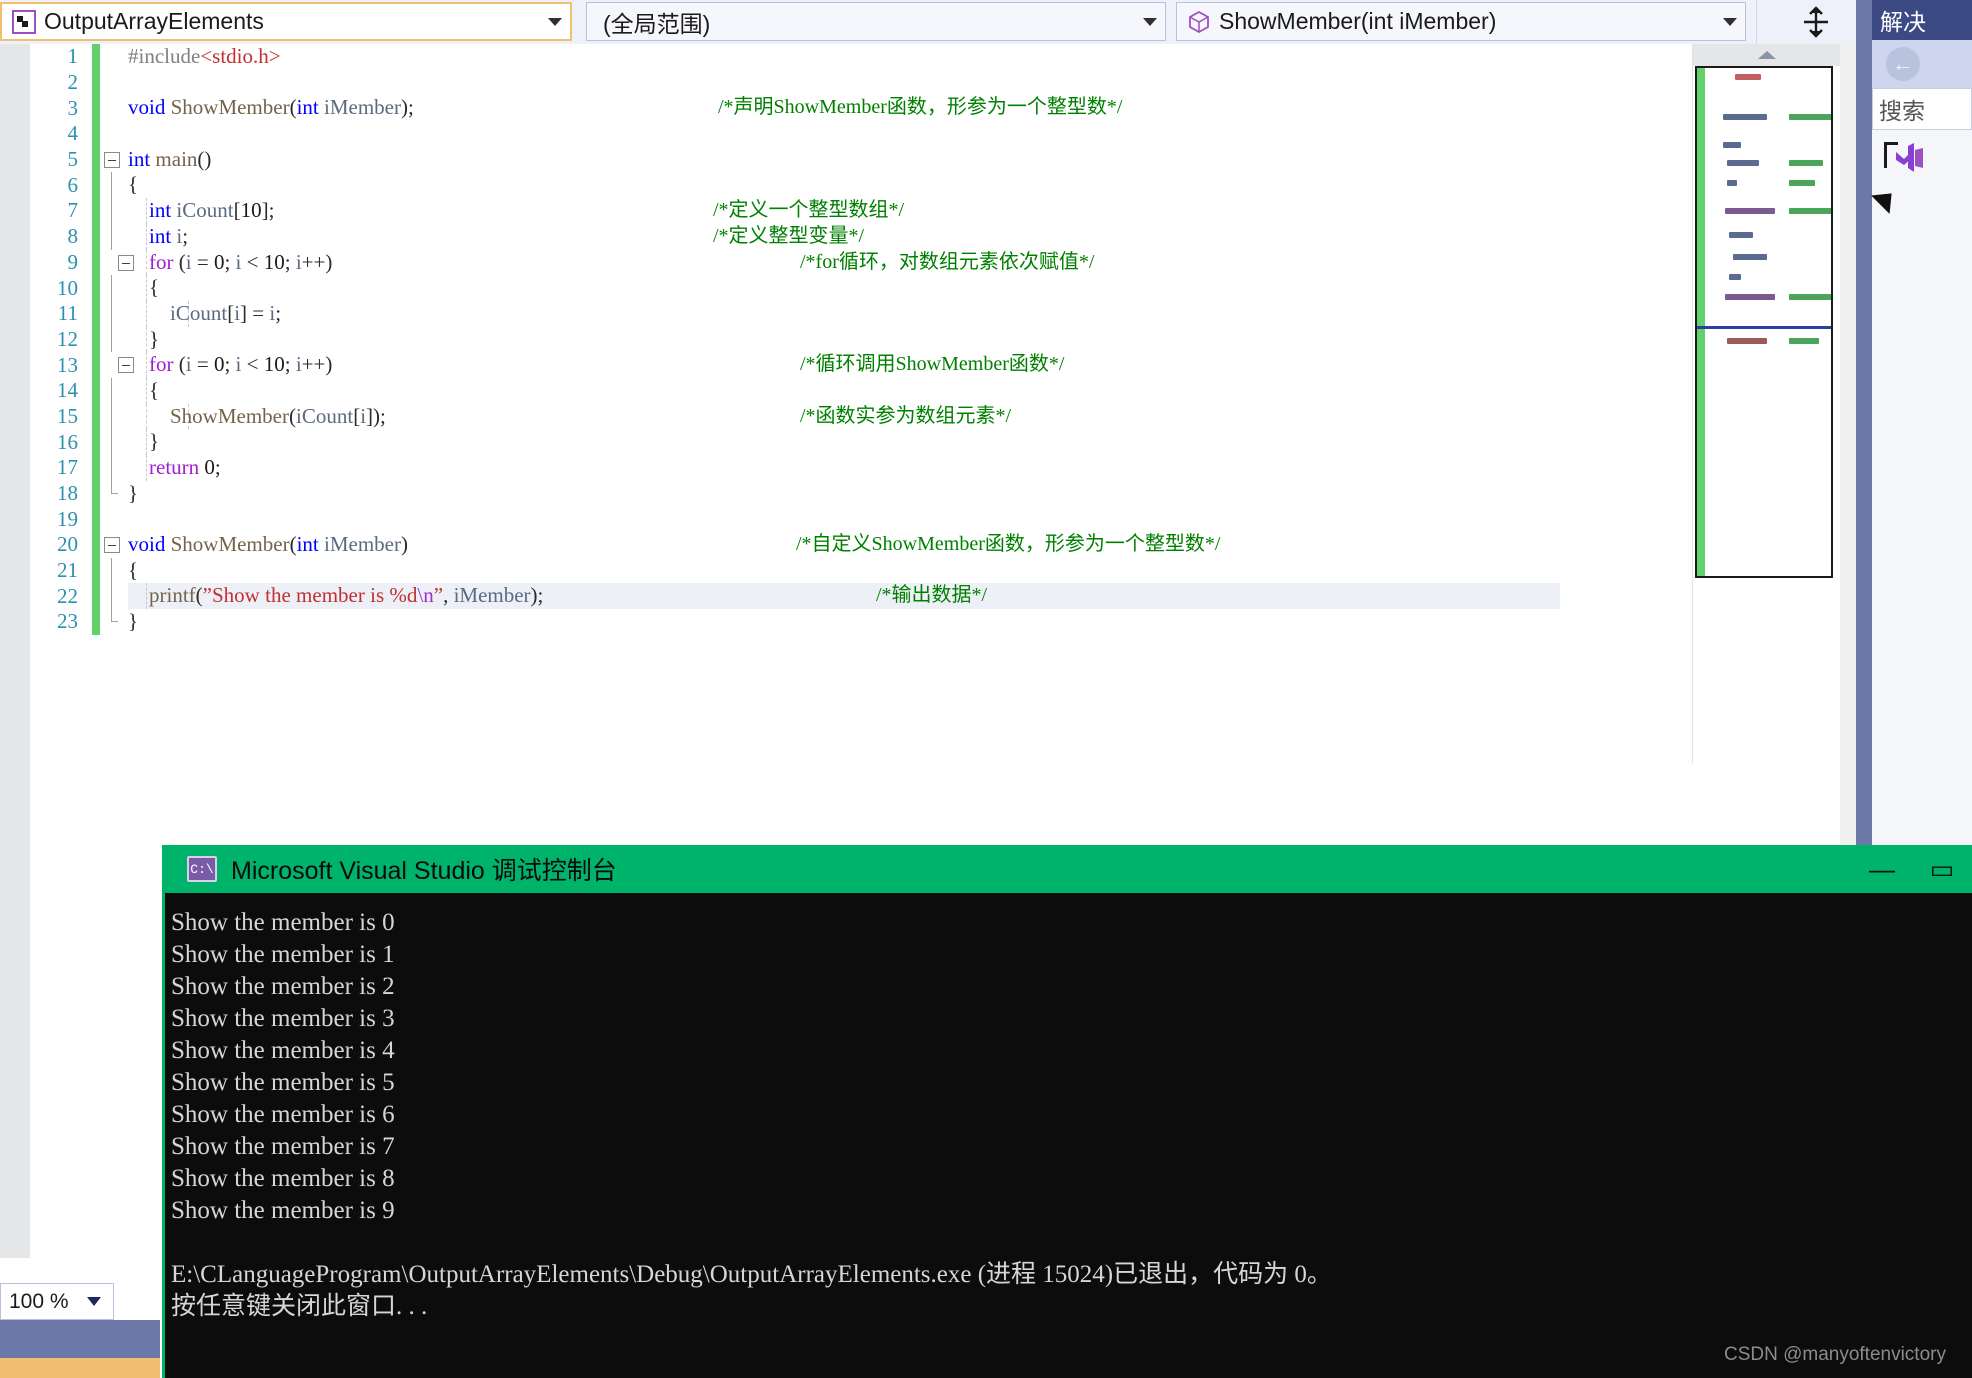 Image resolution: width=1972 pixels, height=1378 pixels. Describe the element at coordinates (57, 1301) in the screenshot. I see `zoom-level-control: 100 %` at that location.